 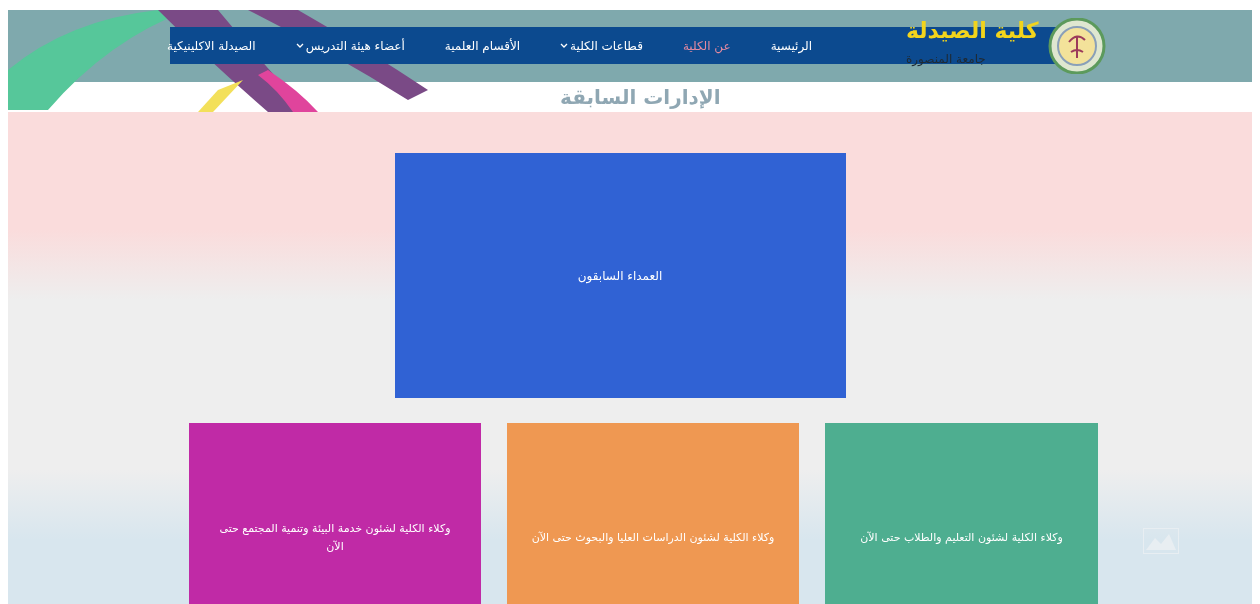 I want to click on page-title: الإدارات السابقة, so click(x=640, y=97).